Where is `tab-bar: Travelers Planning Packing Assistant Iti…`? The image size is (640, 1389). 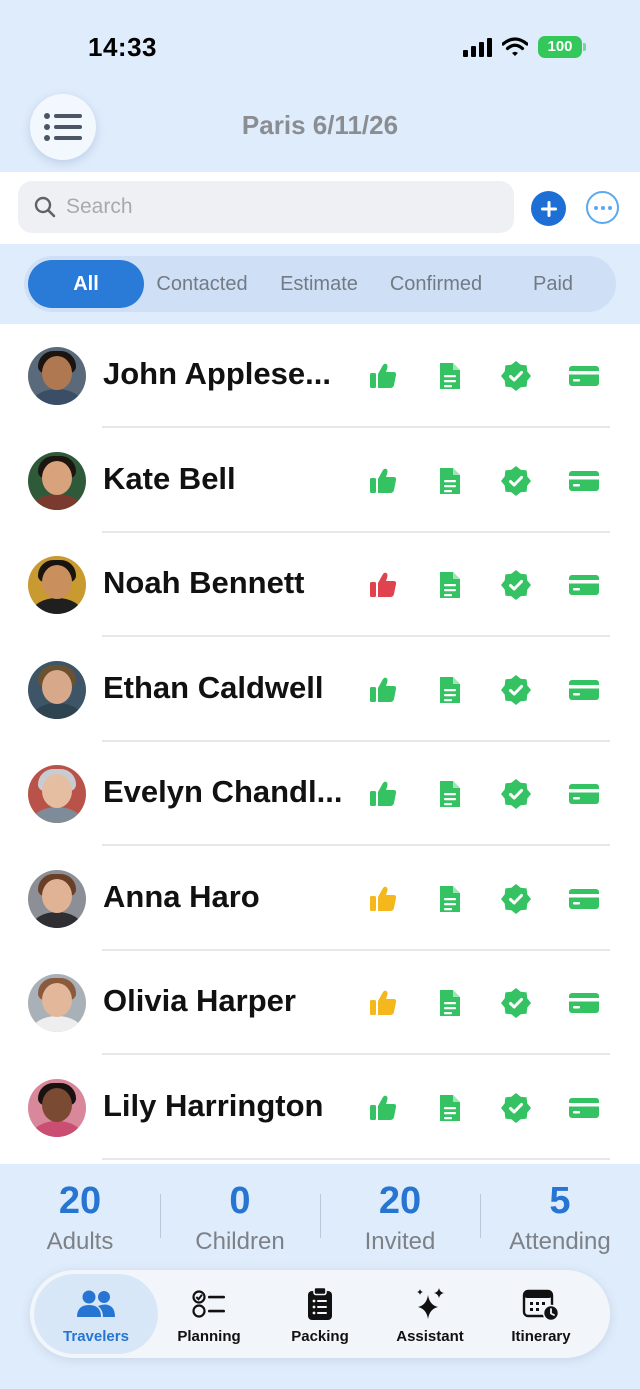
tab-bar: Travelers Planning Packing Assistant Iti… is located at coordinates (320, 1314).